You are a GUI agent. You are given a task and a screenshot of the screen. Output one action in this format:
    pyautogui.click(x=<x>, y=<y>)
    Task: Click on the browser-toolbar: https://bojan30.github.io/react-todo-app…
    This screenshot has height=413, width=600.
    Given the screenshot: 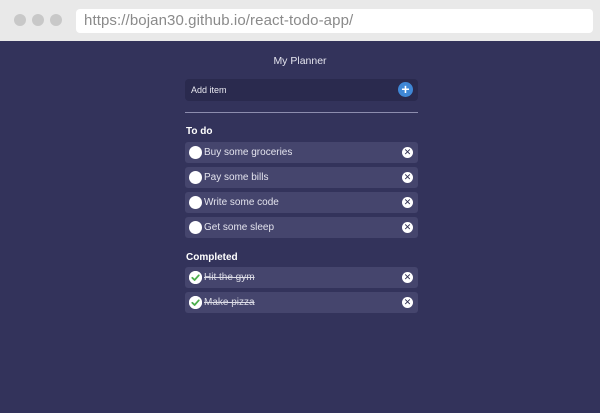 What is the action you would take?
    pyautogui.click(x=300, y=20)
    